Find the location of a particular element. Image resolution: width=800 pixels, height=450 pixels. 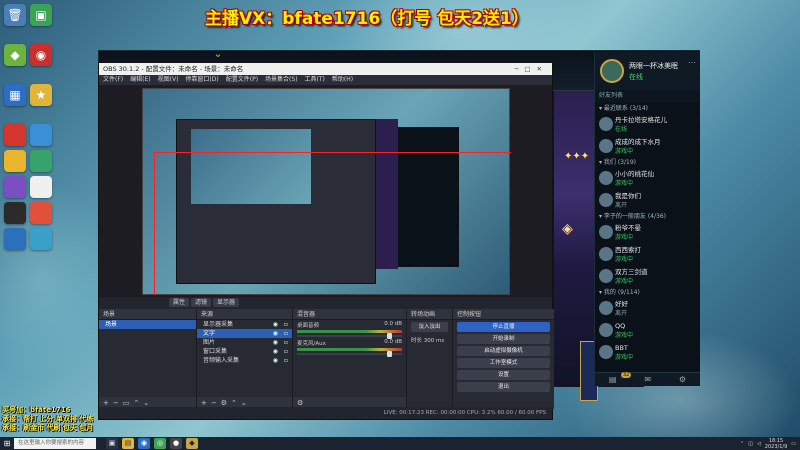

menu-item: 文件(F) is located at coordinates (113, 79).